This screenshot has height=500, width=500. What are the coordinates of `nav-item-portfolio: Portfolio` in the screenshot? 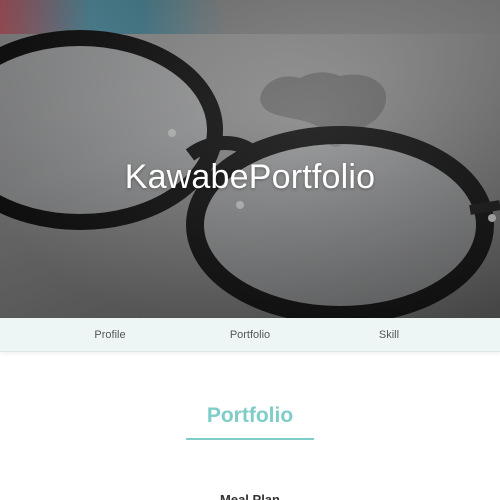 It's located at (250, 335).